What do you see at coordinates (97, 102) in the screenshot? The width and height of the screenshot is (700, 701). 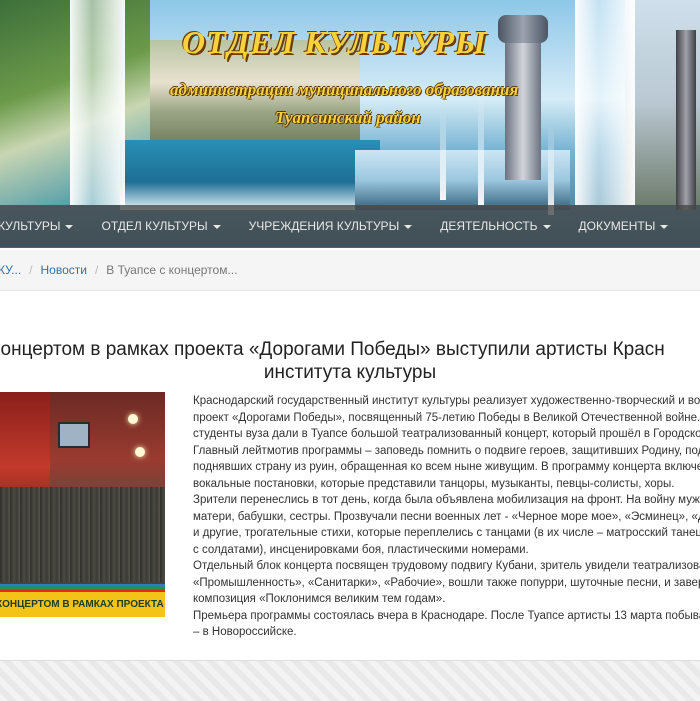 I see `banner-curtain-left` at bounding box center [97, 102].